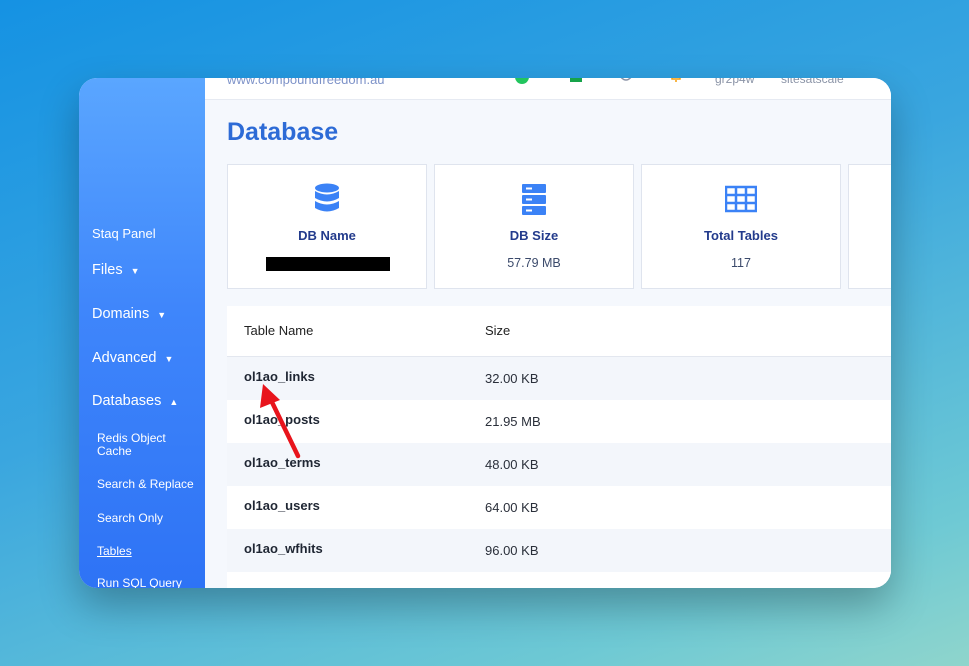 This screenshot has height=666, width=969. What do you see at coordinates (559, 550) in the screenshot?
I see `table-row: ol1ao_wfhits 96.00 KB` at bounding box center [559, 550].